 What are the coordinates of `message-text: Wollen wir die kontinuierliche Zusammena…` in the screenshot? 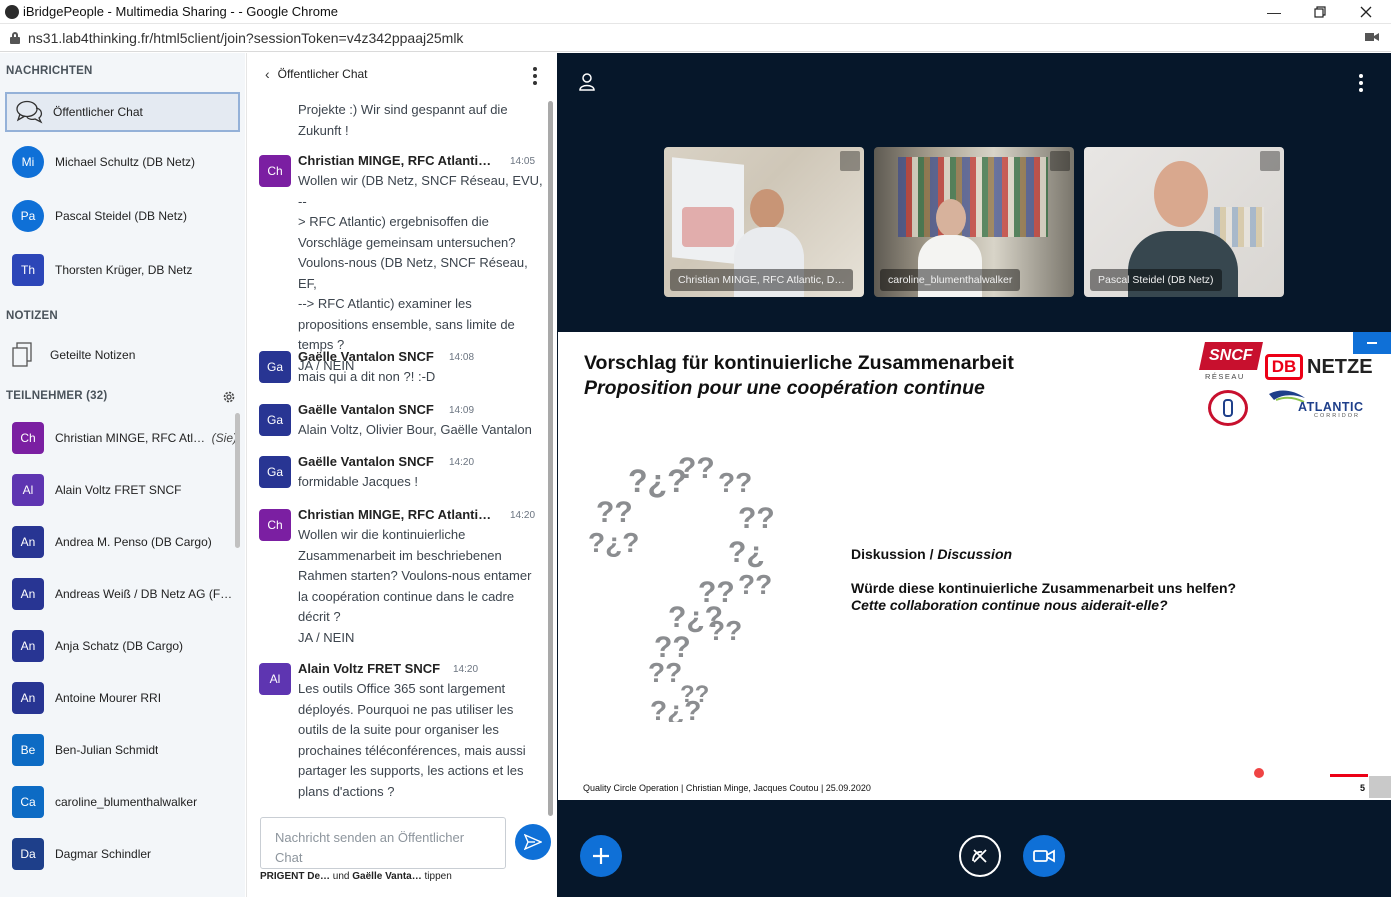 It's located at (415, 586).